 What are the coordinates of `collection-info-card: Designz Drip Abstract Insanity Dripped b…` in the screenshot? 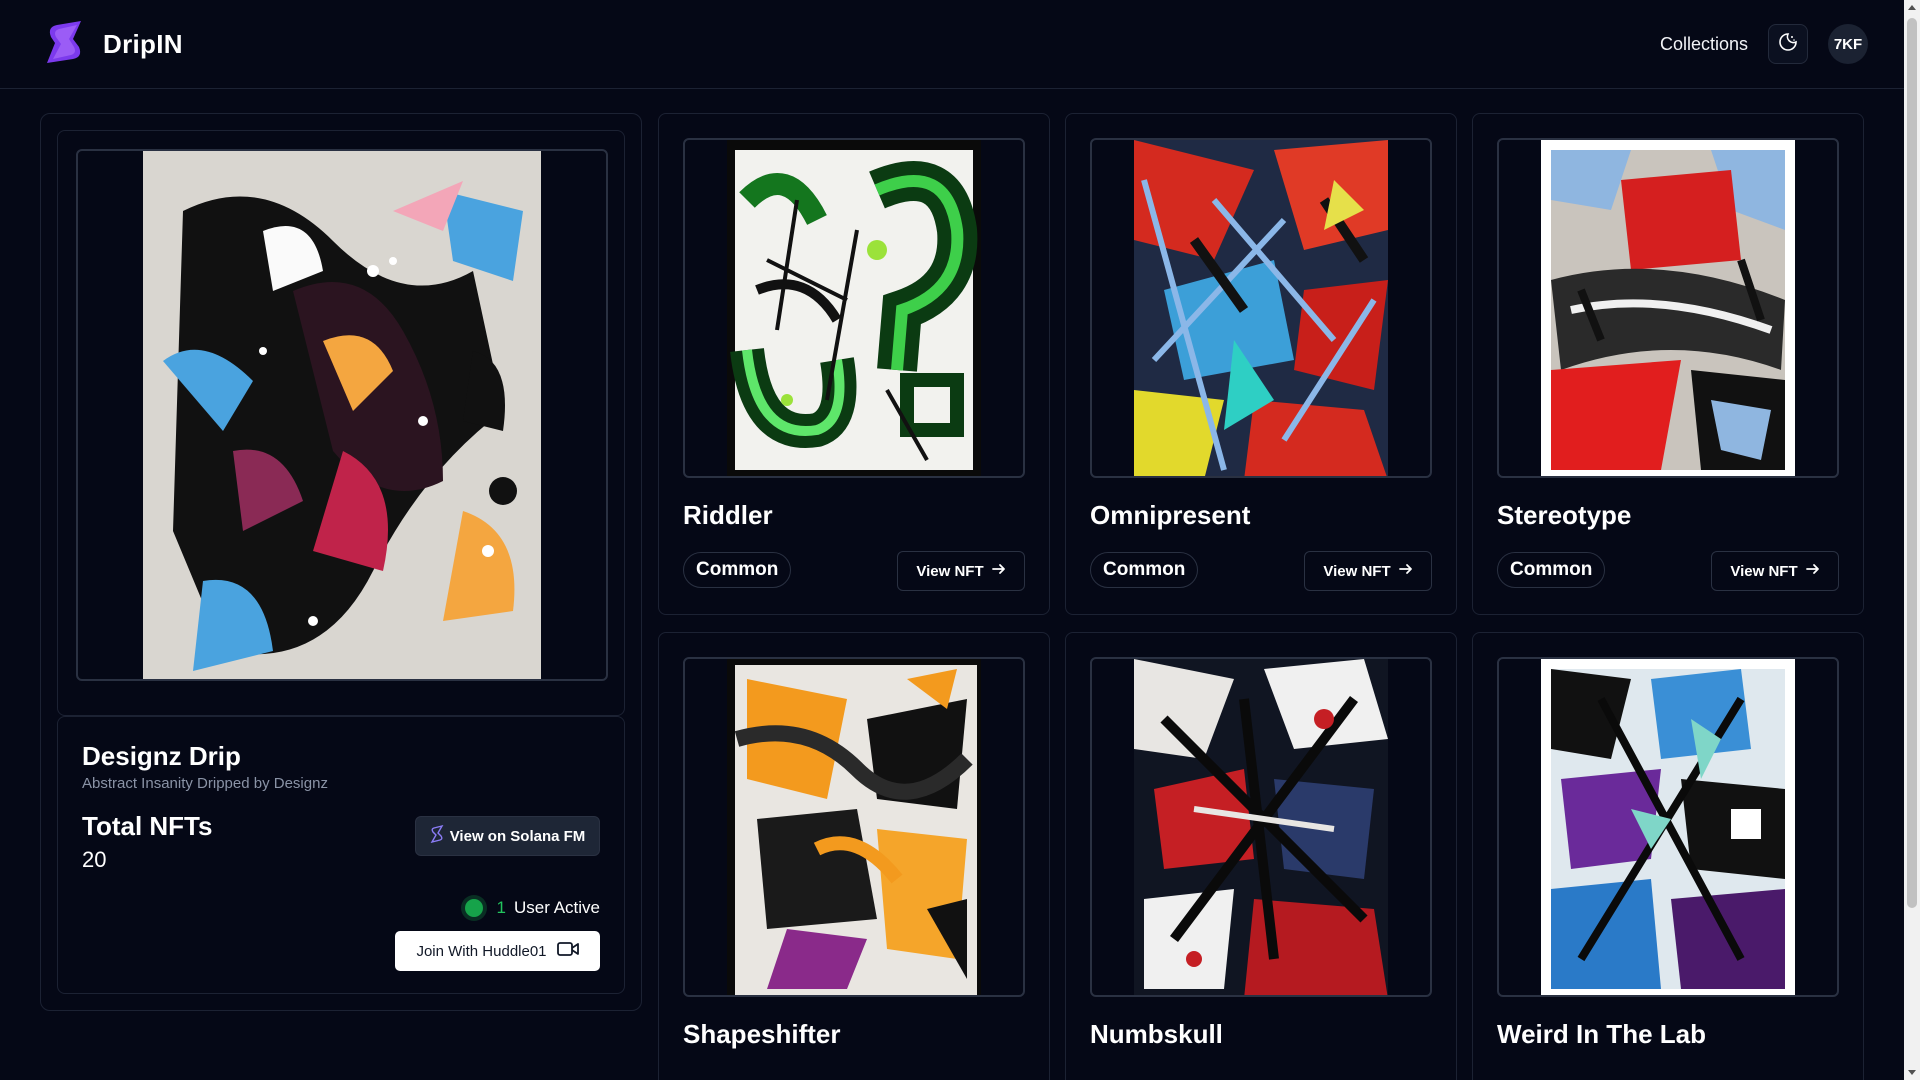 It's located at (341, 855).